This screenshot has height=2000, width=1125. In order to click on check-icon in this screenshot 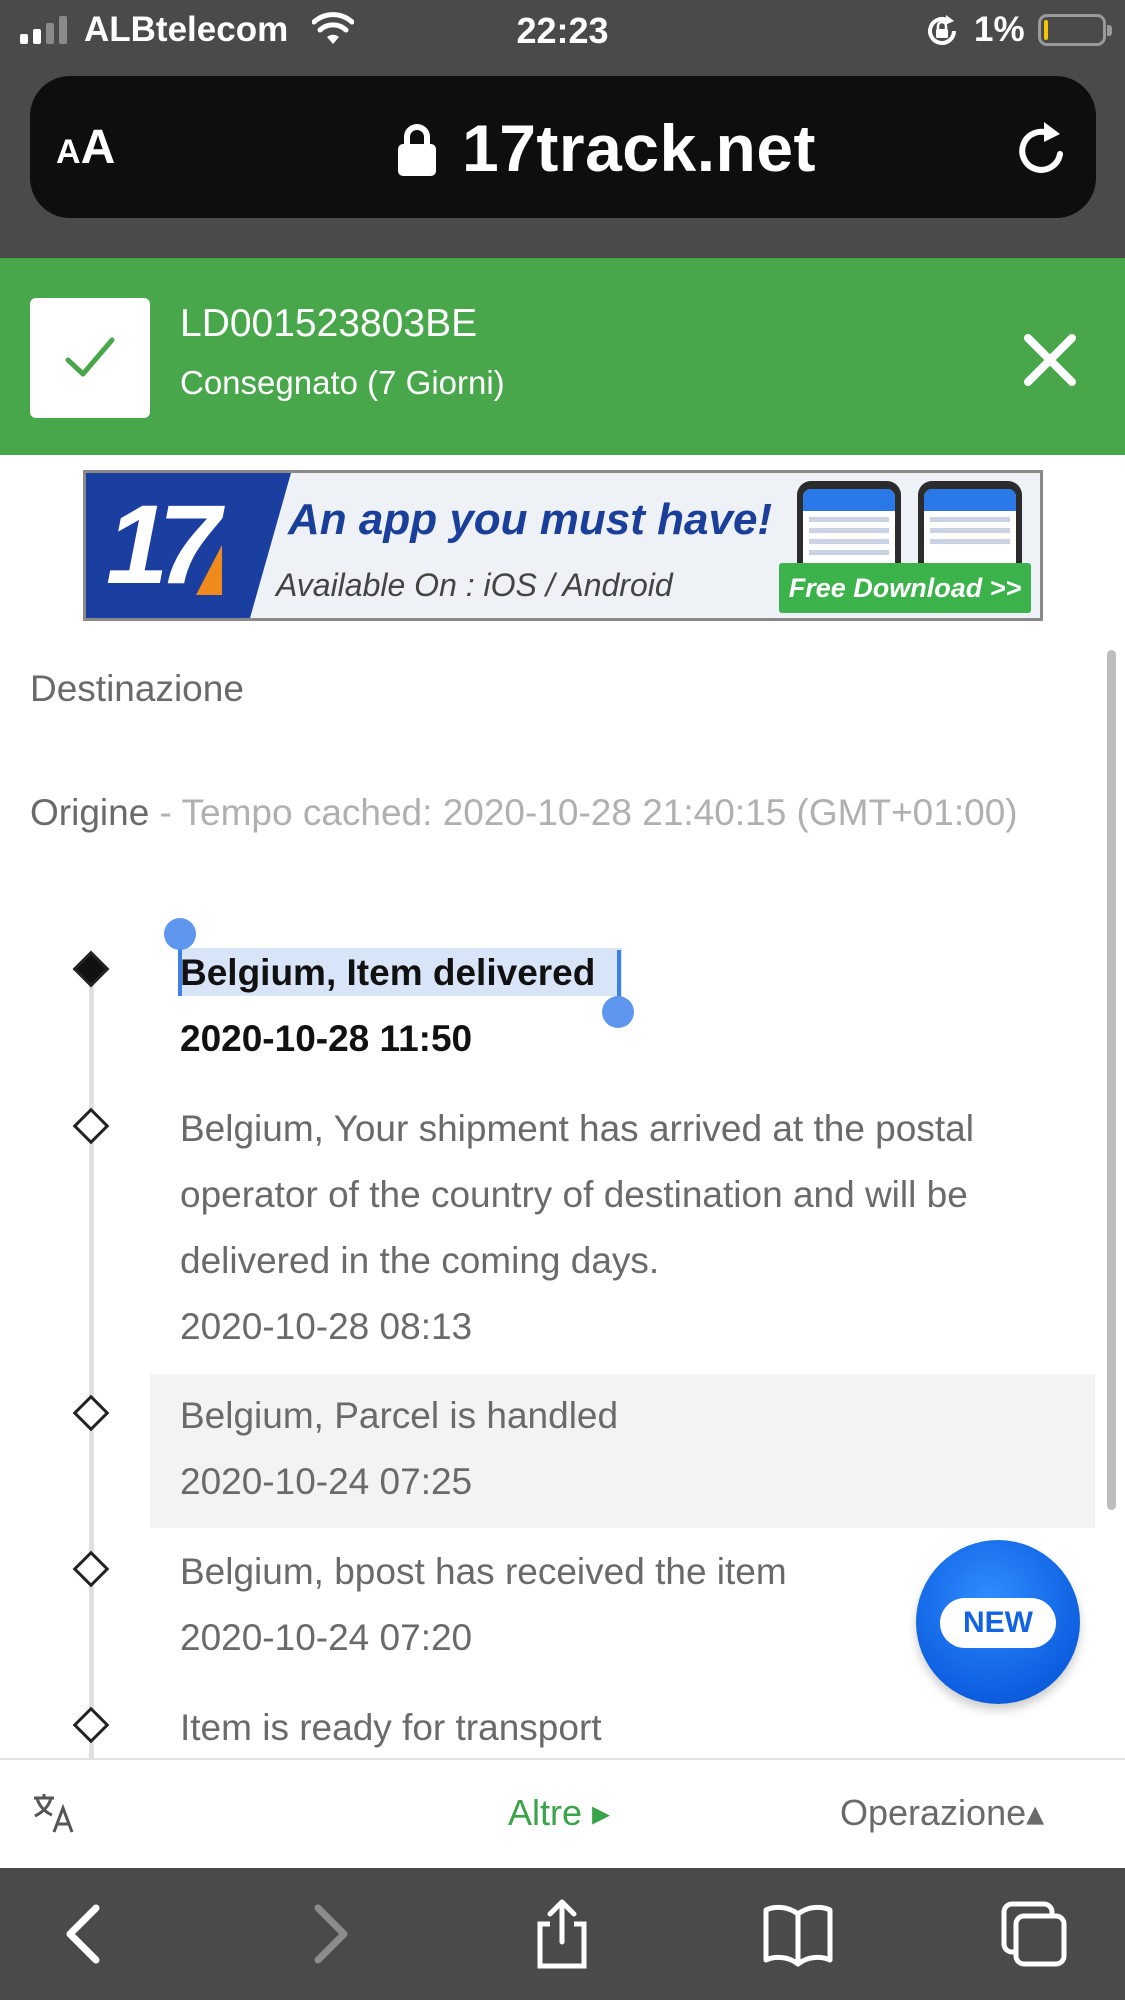, I will do `click(90, 357)`.